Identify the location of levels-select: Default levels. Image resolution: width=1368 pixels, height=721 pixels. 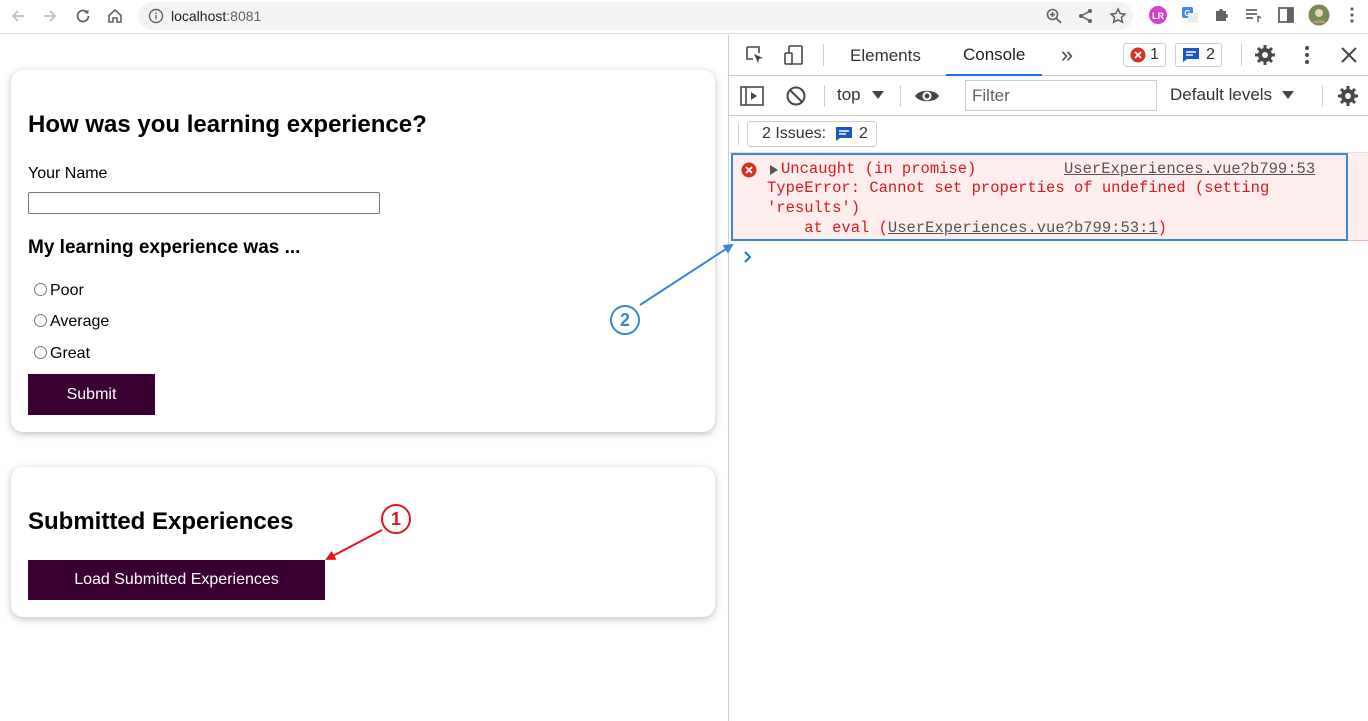
(1232, 95).